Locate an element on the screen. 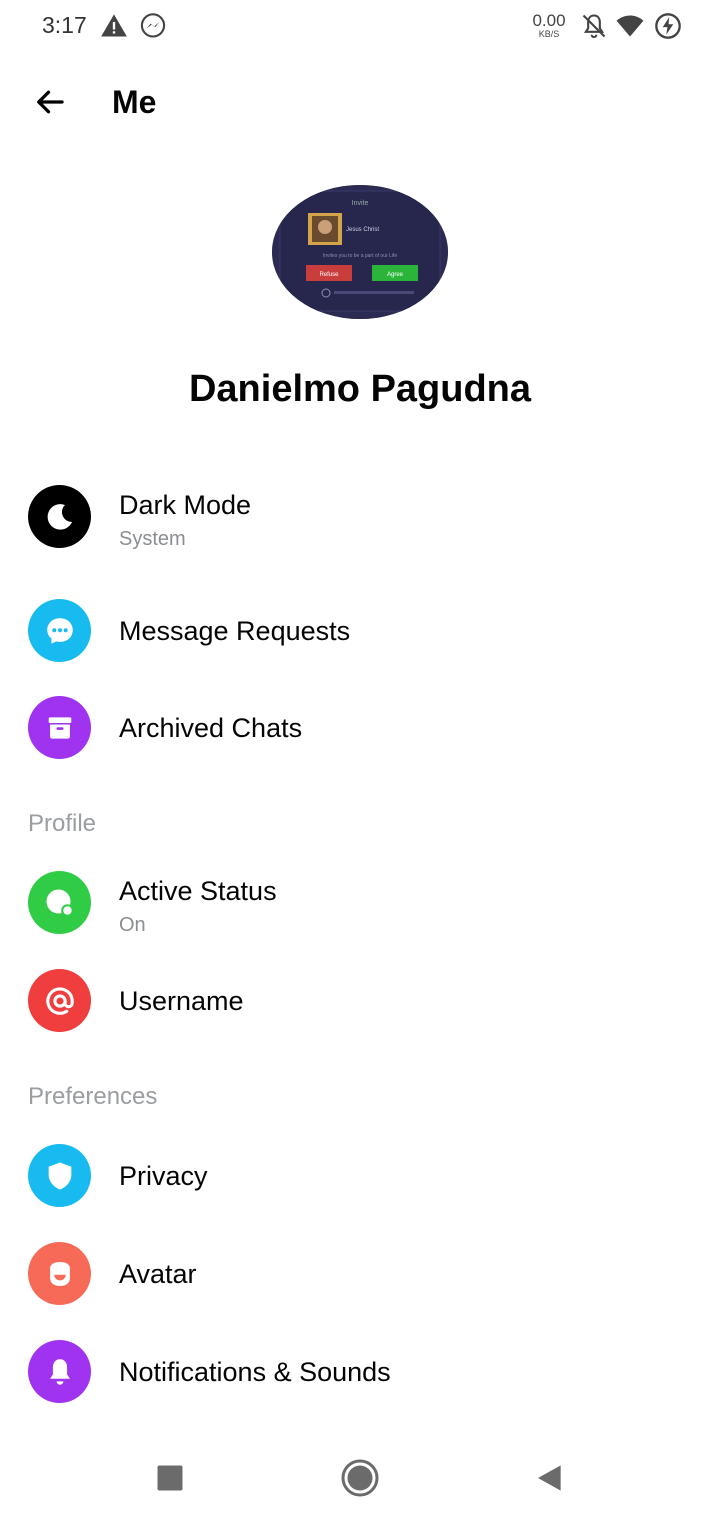 The width and height of the screenshot is (720, 1520). warning-icon is located at coordinates (114, 26).